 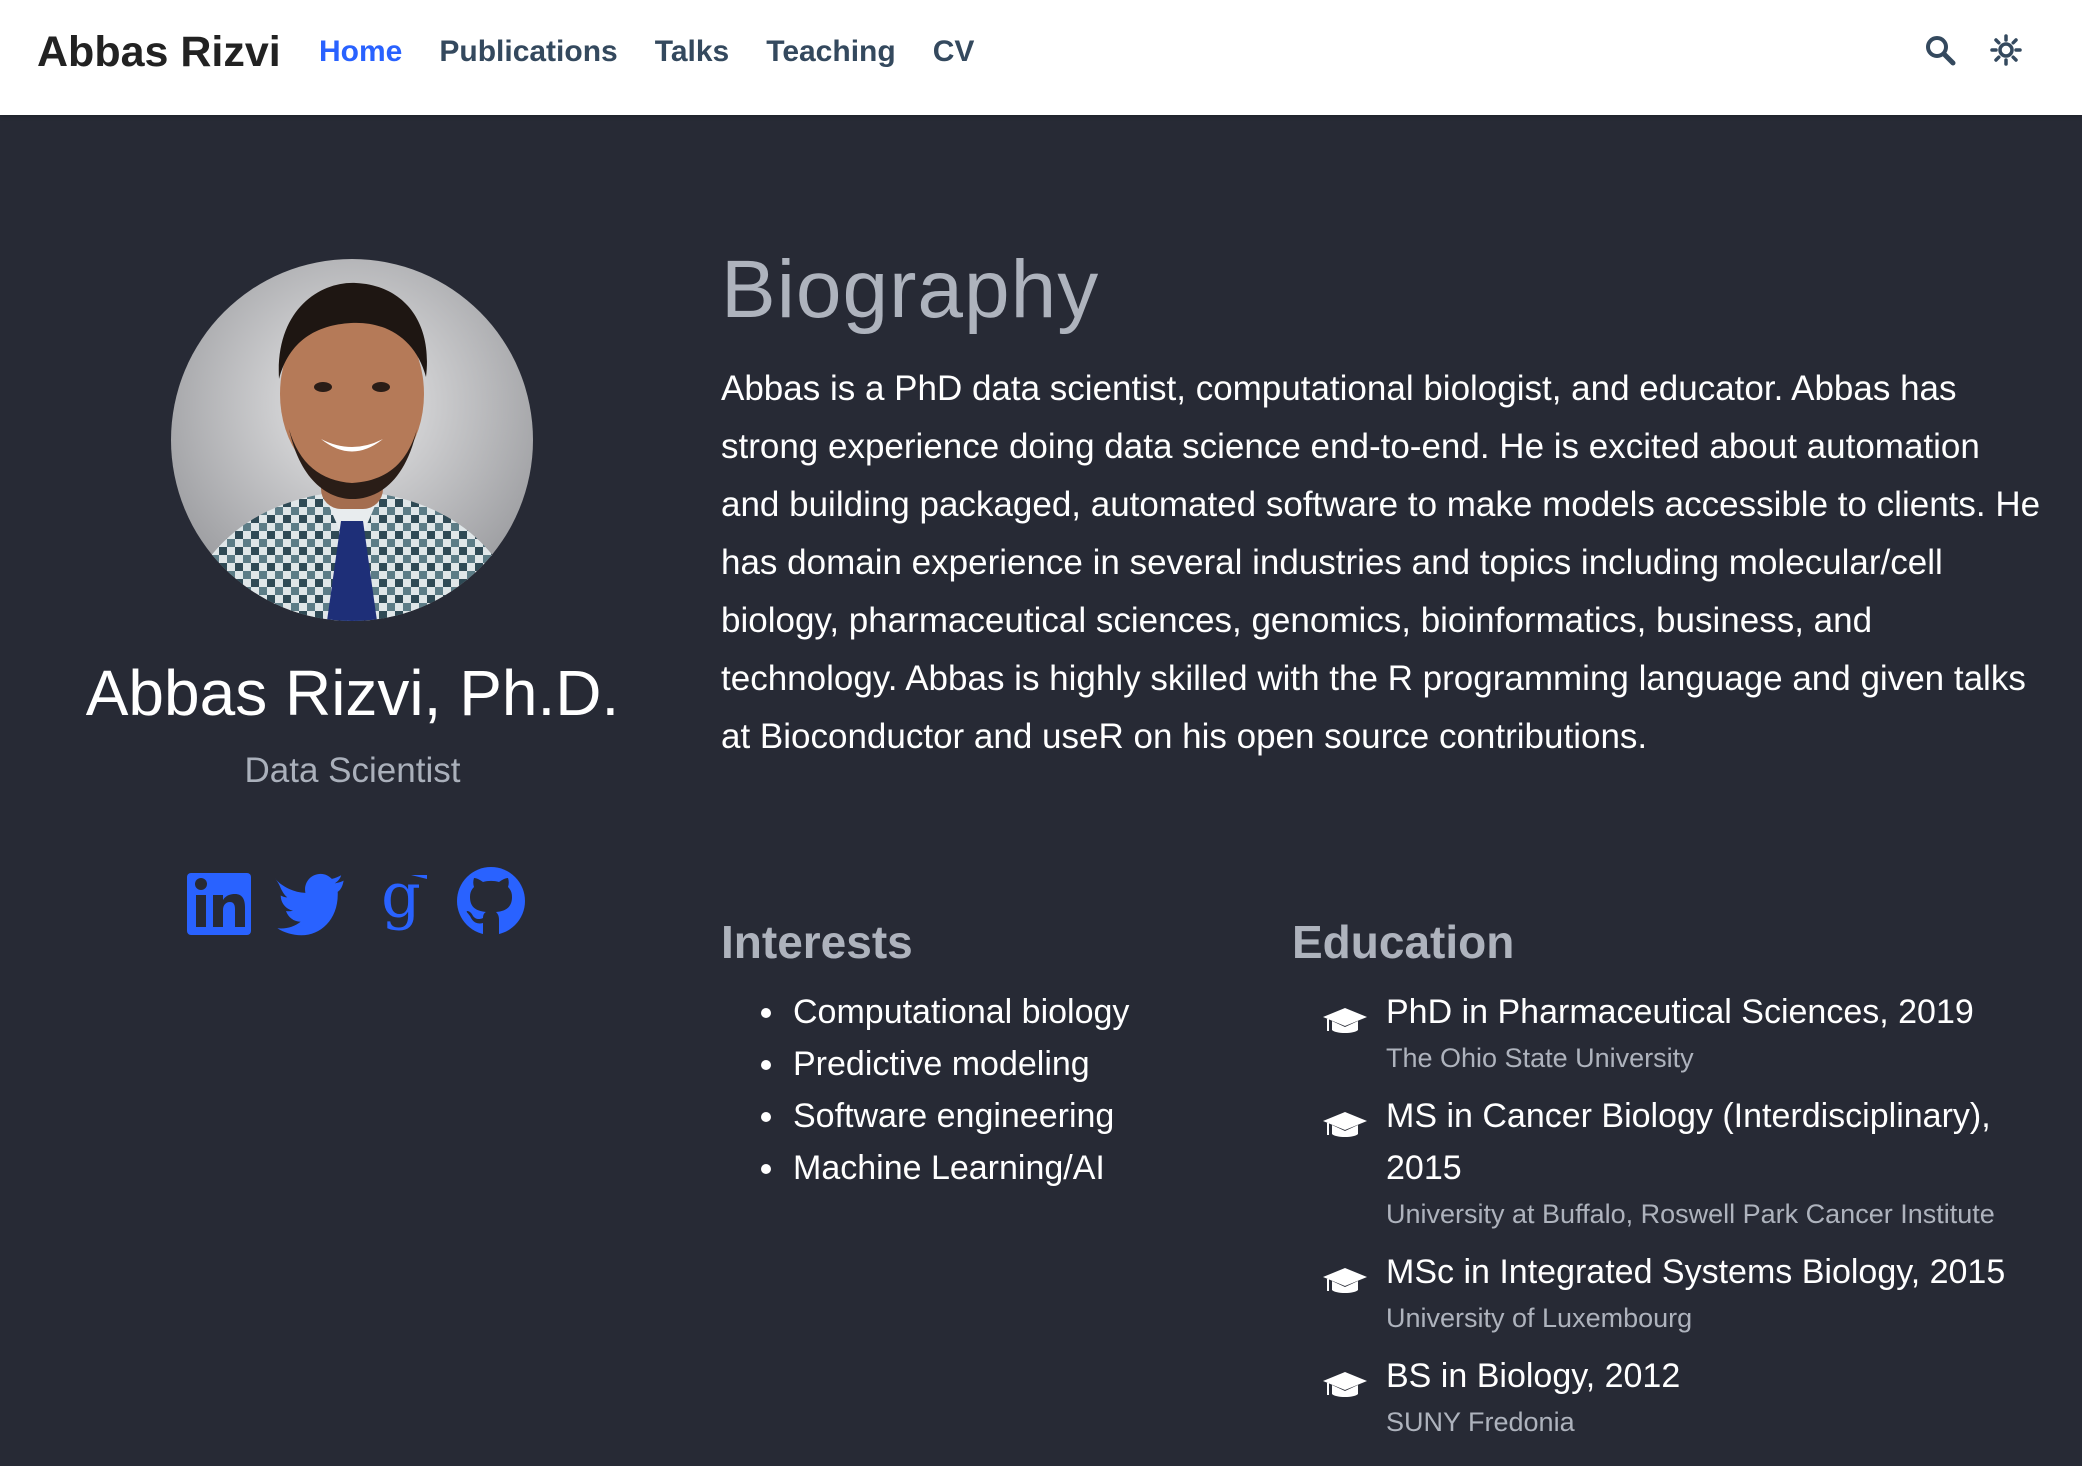 I want to click on profile-role: Data Scientist, so click(x=352, y=770).